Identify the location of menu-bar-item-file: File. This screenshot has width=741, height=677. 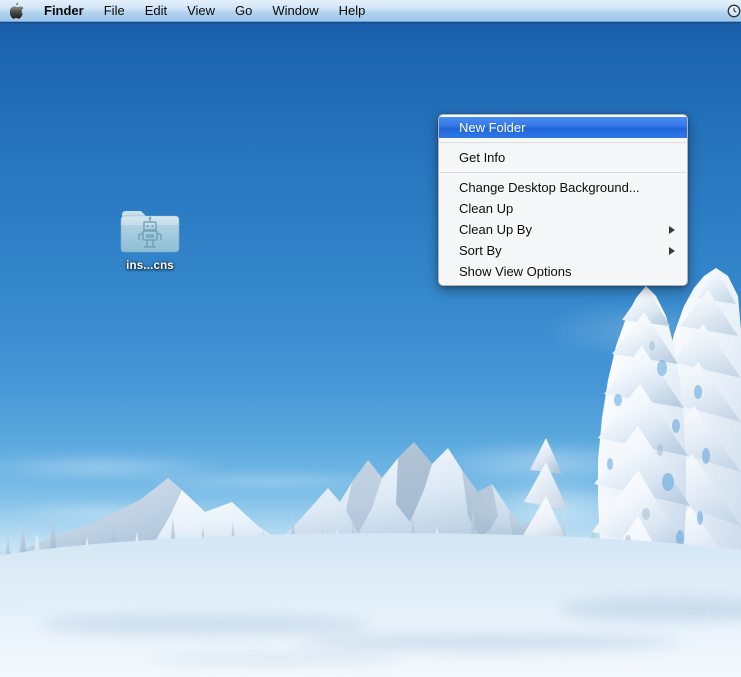
(114, 11).